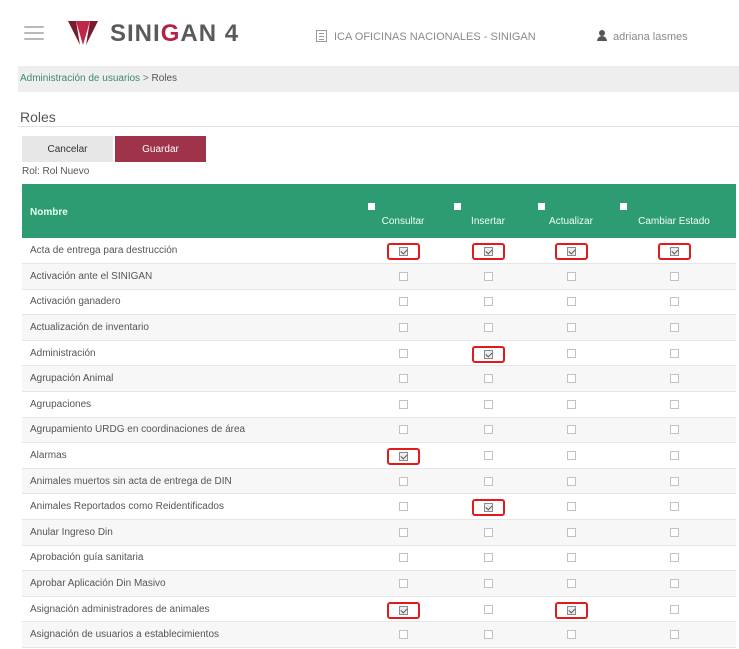  I want to click on select-all-consultar-checkbox, so click(371, 206).